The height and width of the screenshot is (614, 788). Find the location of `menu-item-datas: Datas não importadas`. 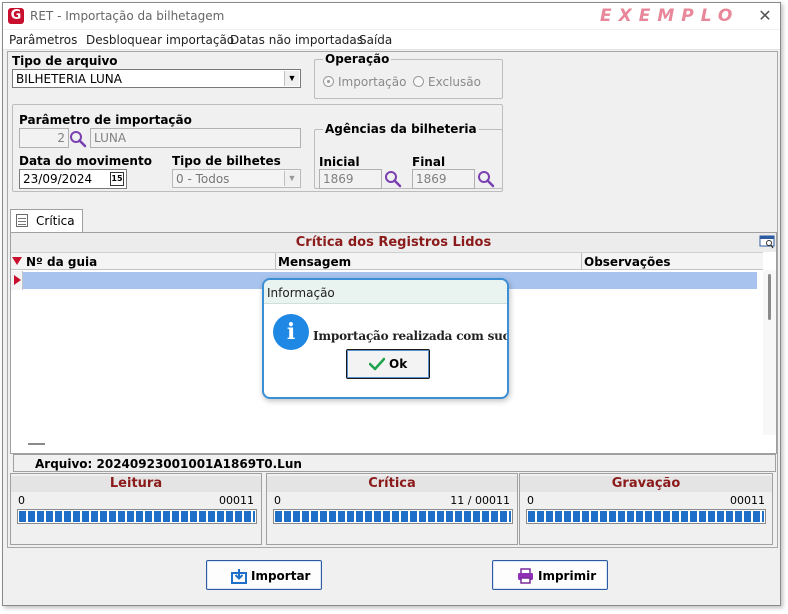

menu-item-datas: Datas não importadas is located at coordinates (296, 40).